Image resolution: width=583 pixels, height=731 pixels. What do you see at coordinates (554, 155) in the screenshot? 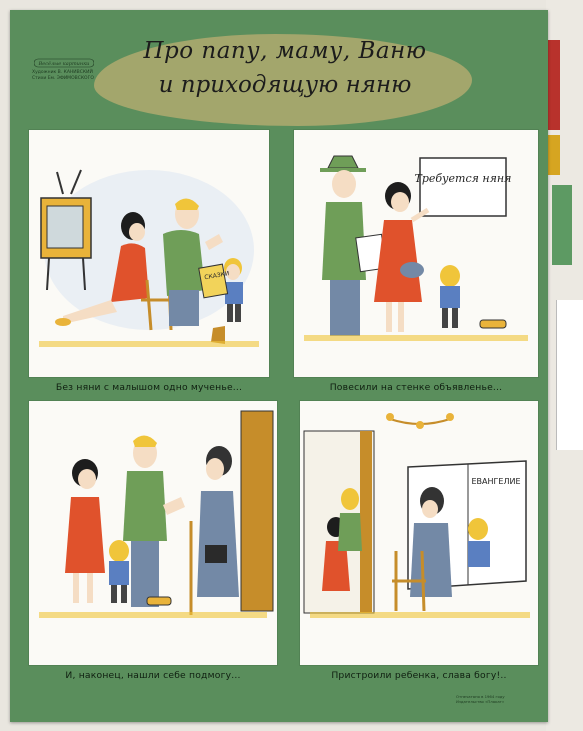
I see `background-yellow-poster-edge` at bounding box center [554, 155].